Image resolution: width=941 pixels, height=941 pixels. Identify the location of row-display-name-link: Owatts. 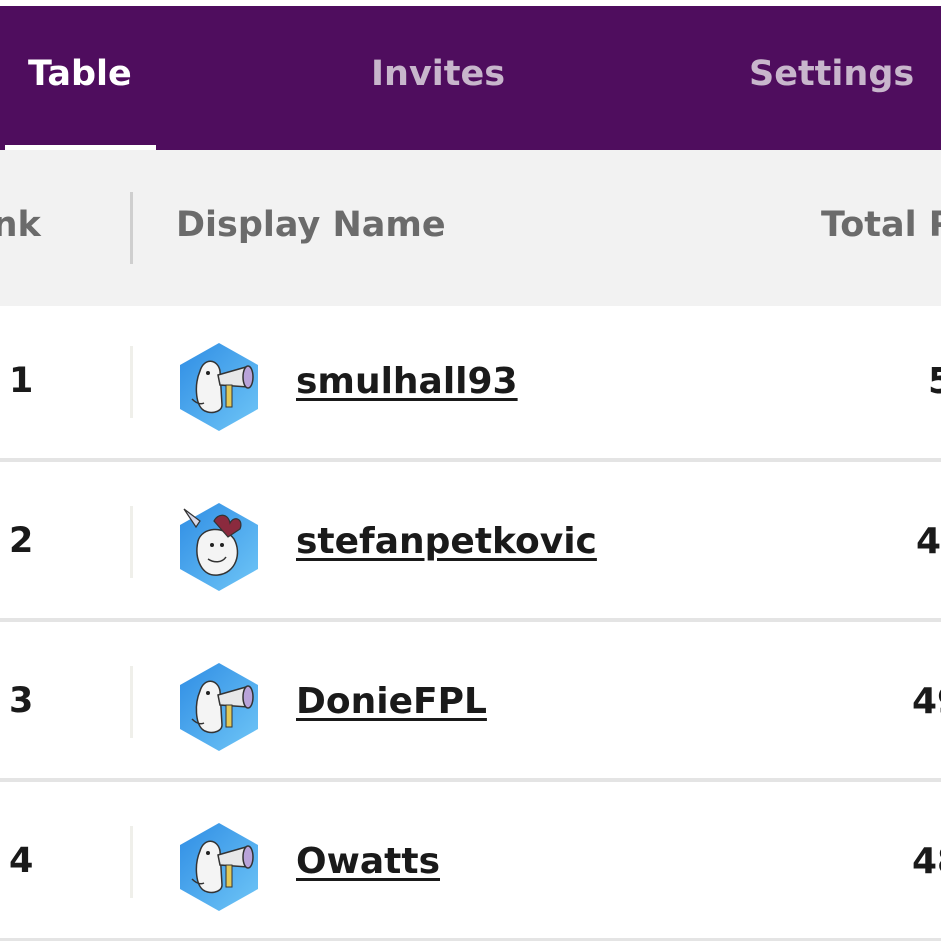
(368, 861).